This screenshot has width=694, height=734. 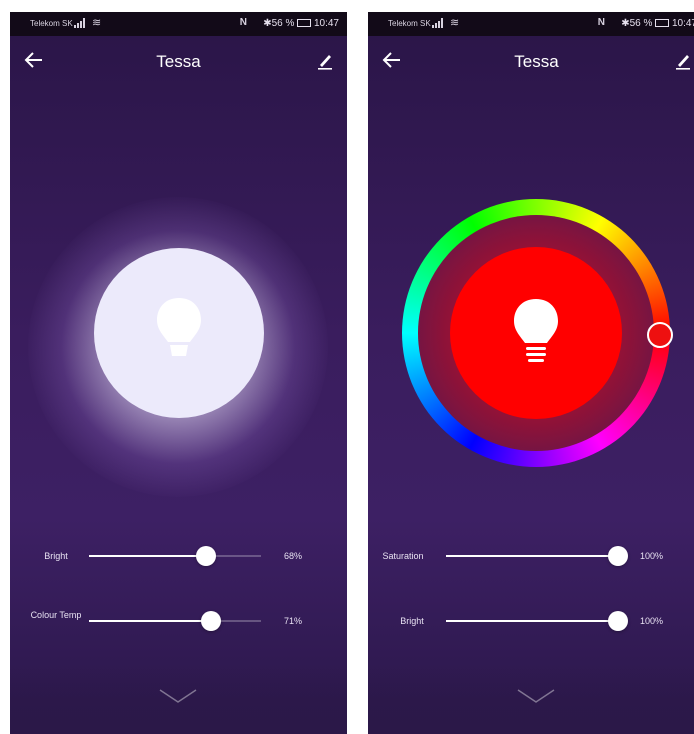 I want to click on saturation-slider, so click(x=537, y=556).